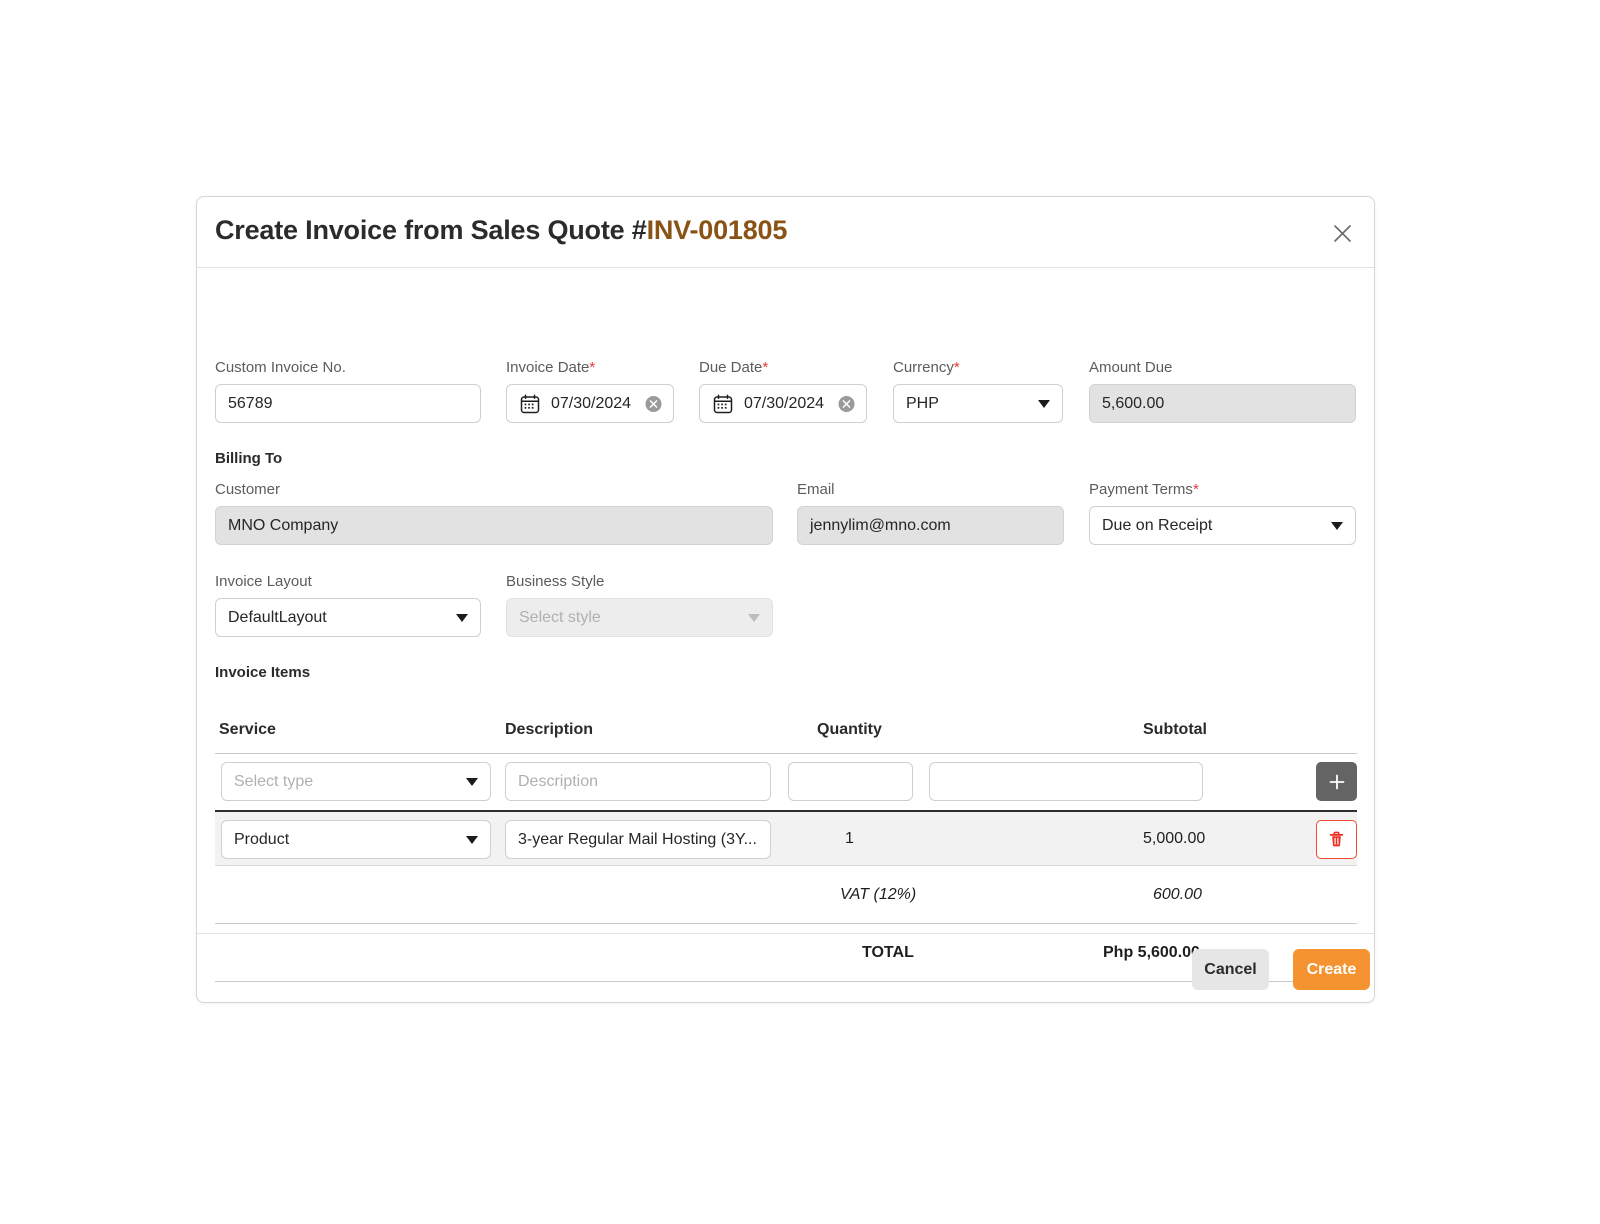 The height and width of the screenshot is (1224, 1600). What do you see at coordinates (786, 895) in the screenshot?
I see `vat-row: VAT (12%) 600.00` at bounding box center [786, 895].